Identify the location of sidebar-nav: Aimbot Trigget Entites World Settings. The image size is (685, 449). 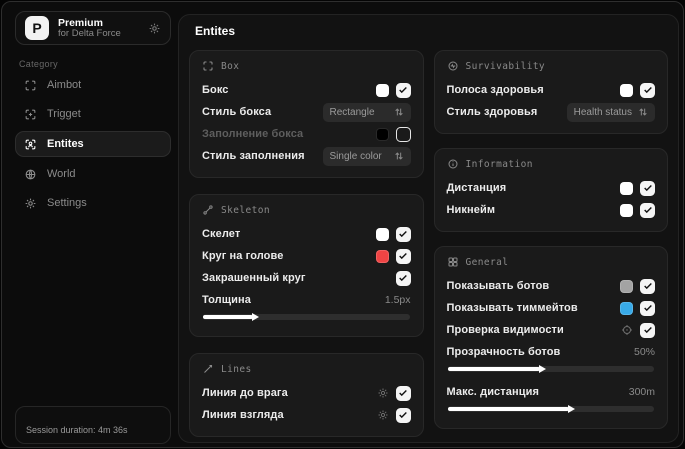
(93, 146).